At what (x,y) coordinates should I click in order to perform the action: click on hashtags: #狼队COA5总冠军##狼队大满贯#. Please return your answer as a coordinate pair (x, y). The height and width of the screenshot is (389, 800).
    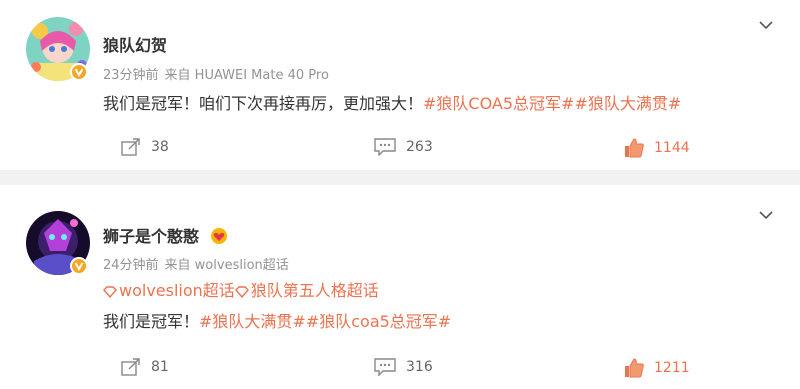
    Looking at the image, I should click on (552, 103).